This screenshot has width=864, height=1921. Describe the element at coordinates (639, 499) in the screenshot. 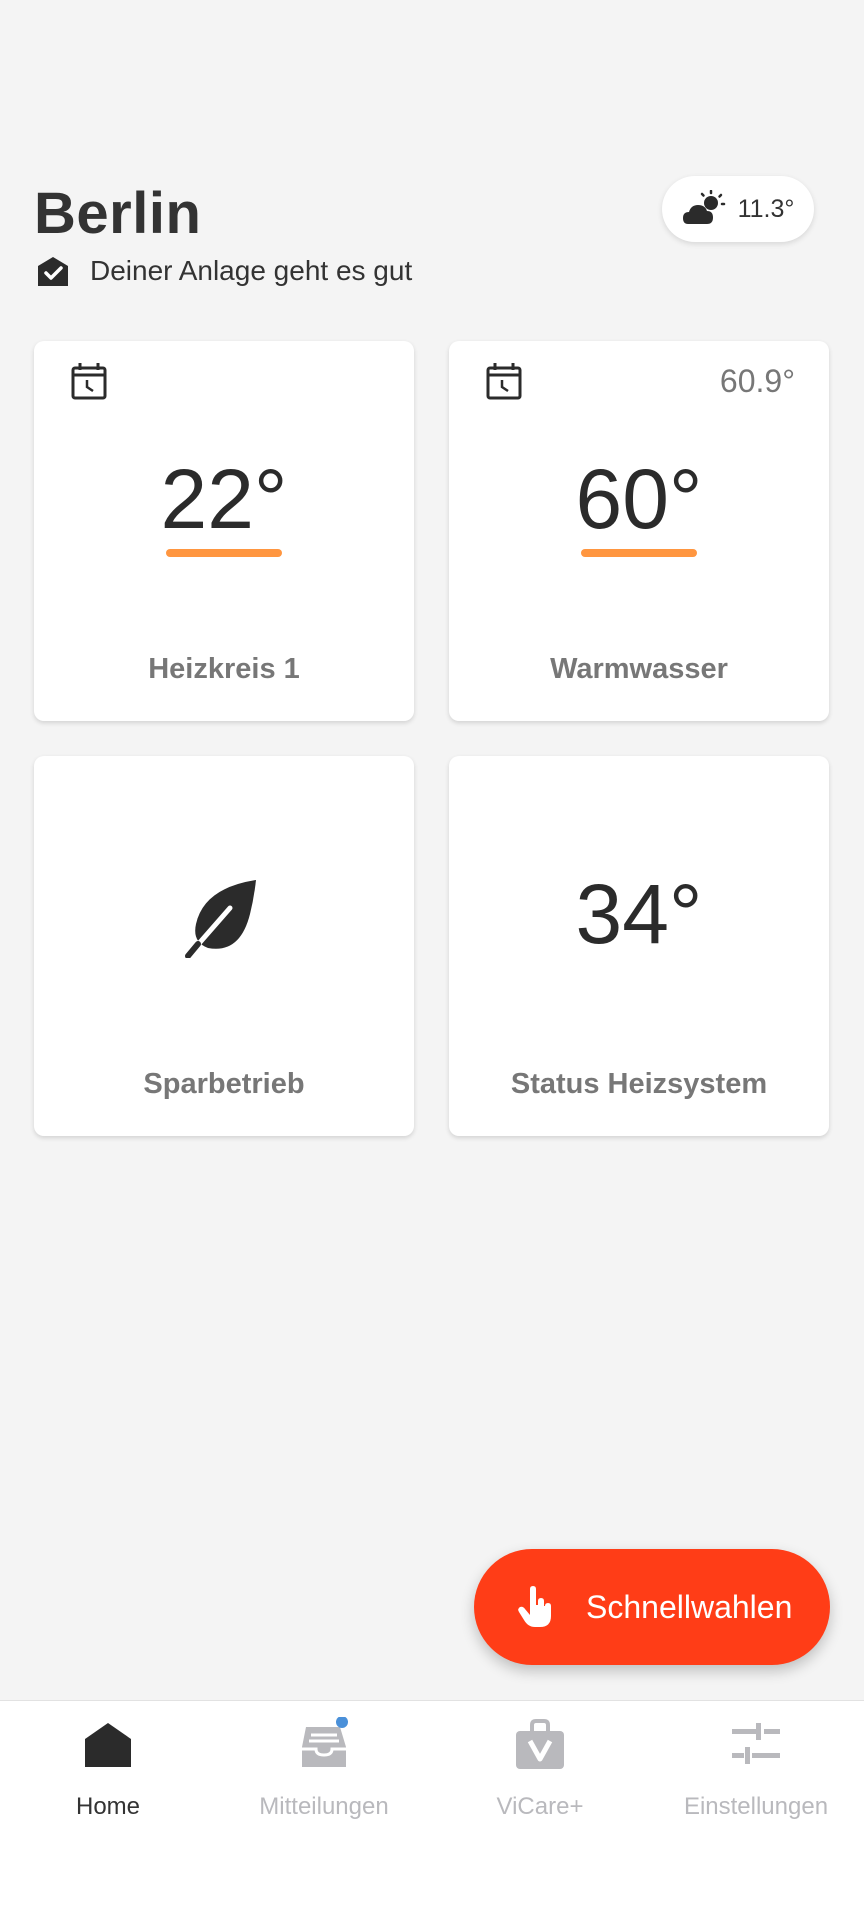

I see `warmwasser-target-temp: 60°` at that location.